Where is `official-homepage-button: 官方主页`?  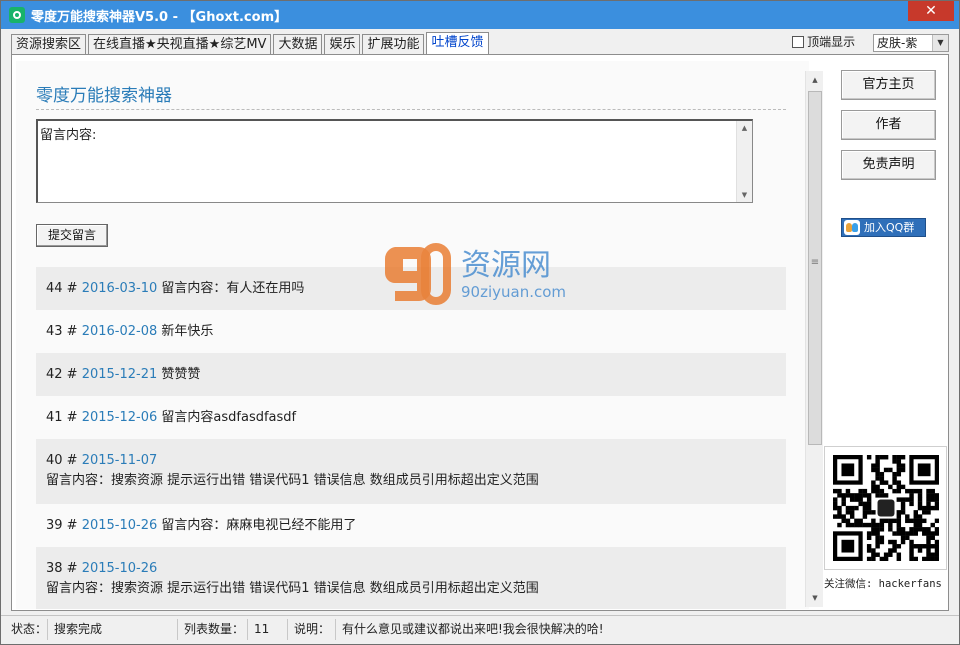
official-homepage-button: 官方主页 is located at coordinates (888, 85).